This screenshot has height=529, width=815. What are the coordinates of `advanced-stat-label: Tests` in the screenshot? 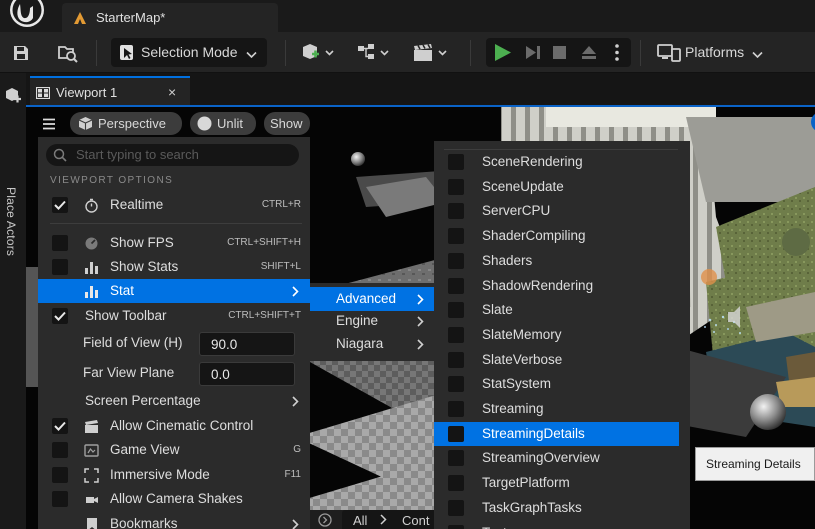 It's located at (498, 527).